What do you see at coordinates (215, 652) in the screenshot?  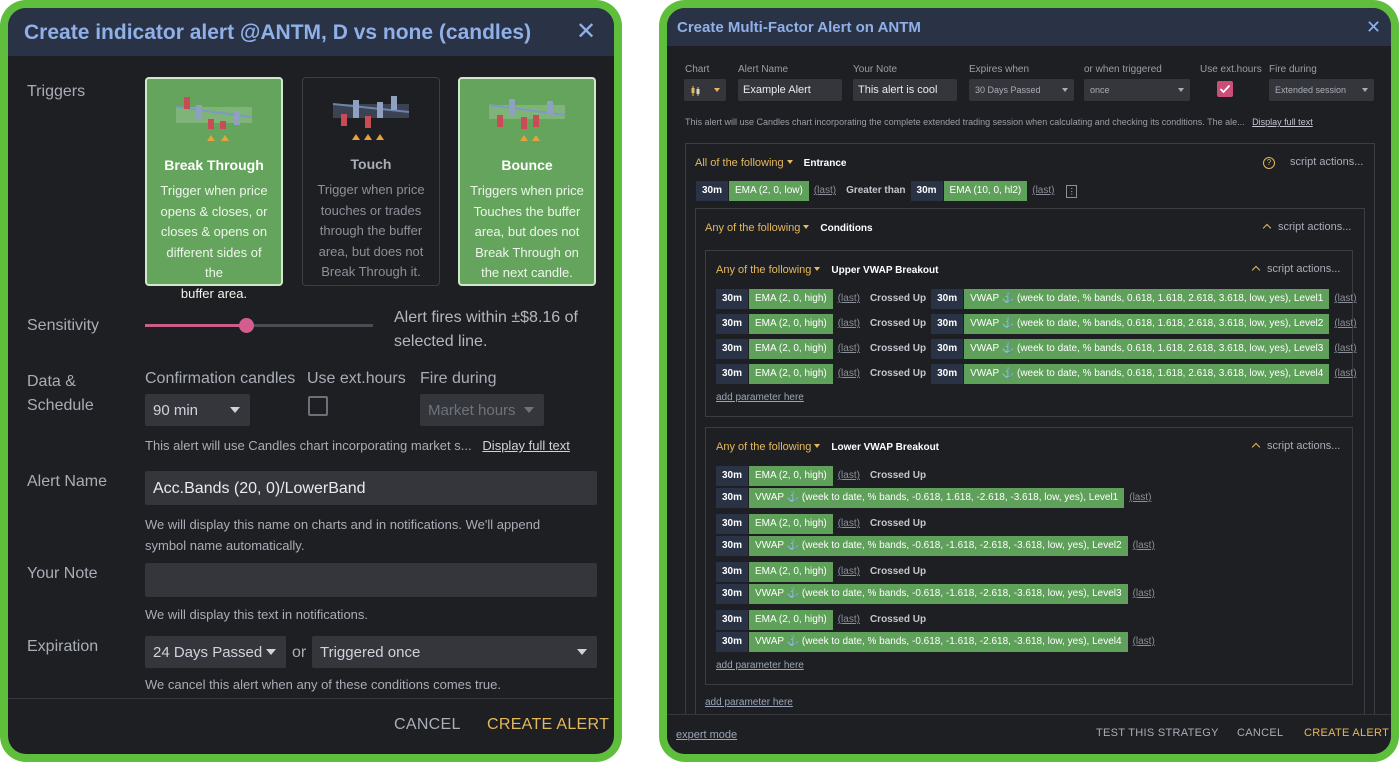 I see `expiration-select: 24 Days Passed` at bounding box center [215, 652].